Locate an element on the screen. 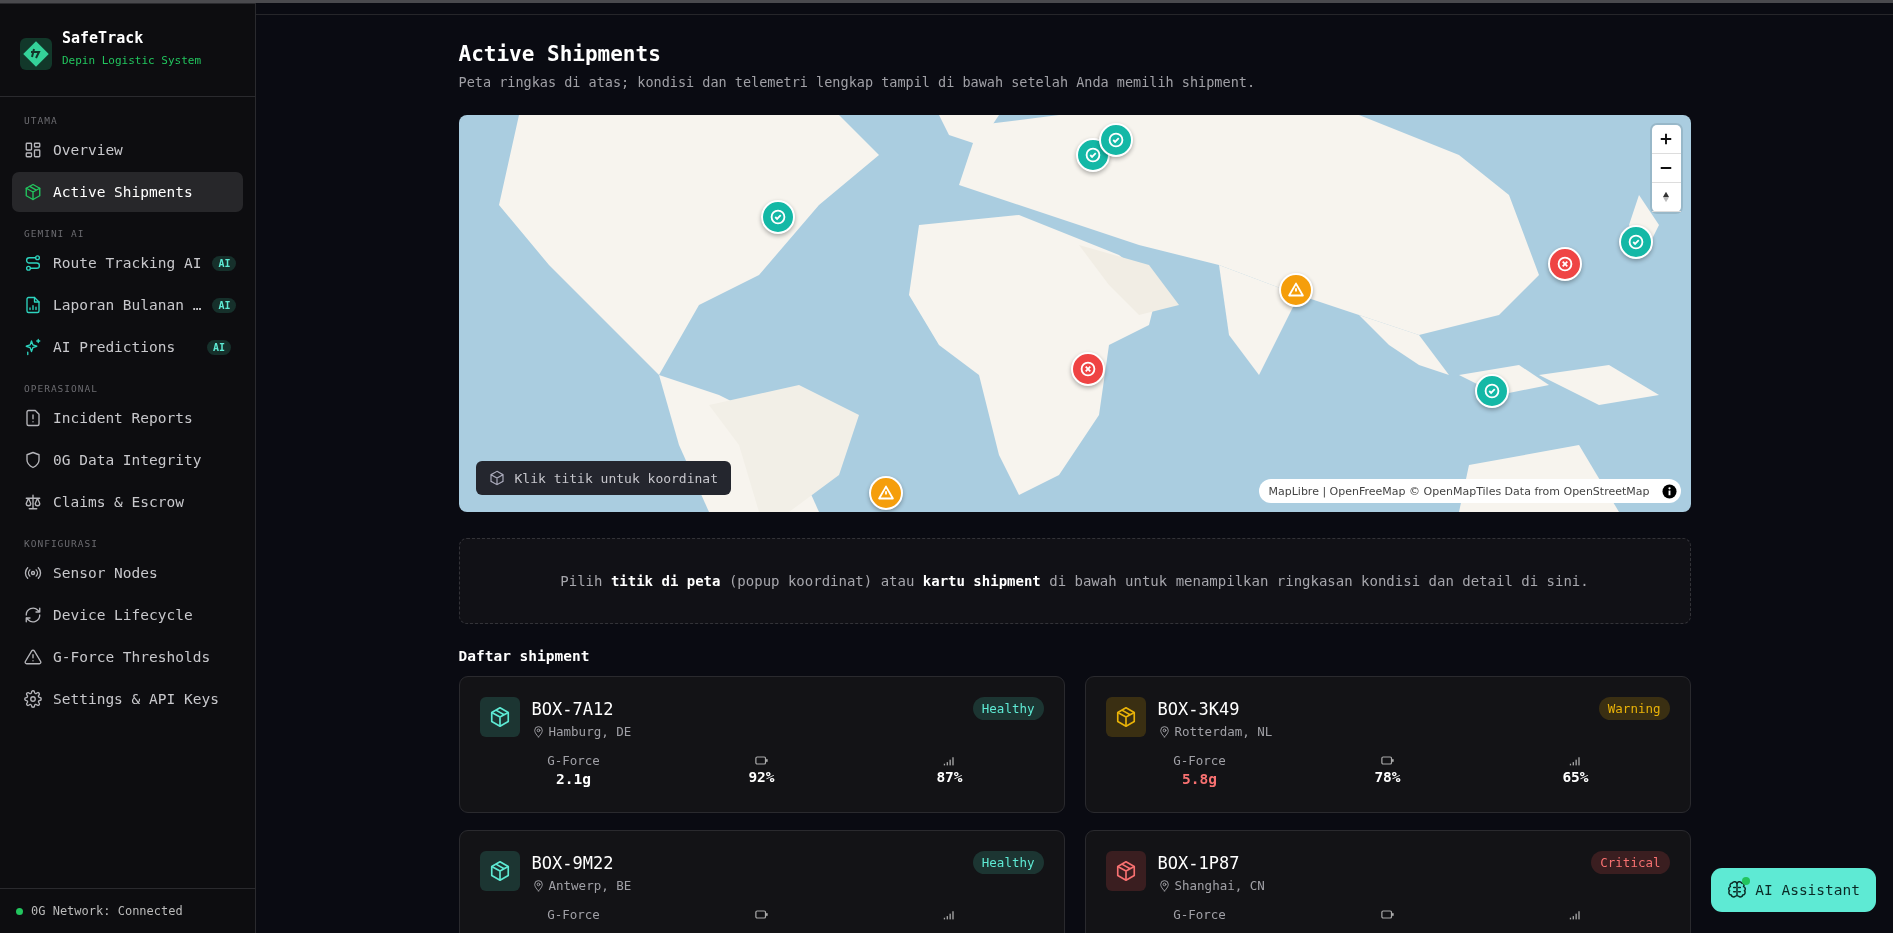 Image resolution: width=1893 pixels, height=933 pixels. network-status: 0G Network: Connected is located at coordinates (107, 911).